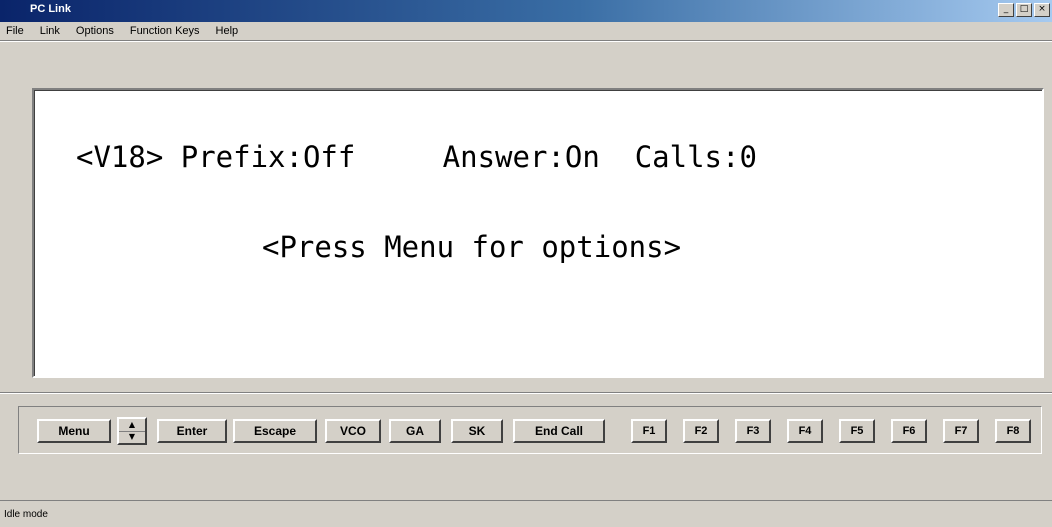  Describe the element at coordinates (16, 31) in the screenshot. I see `menu-file: File` at that location.